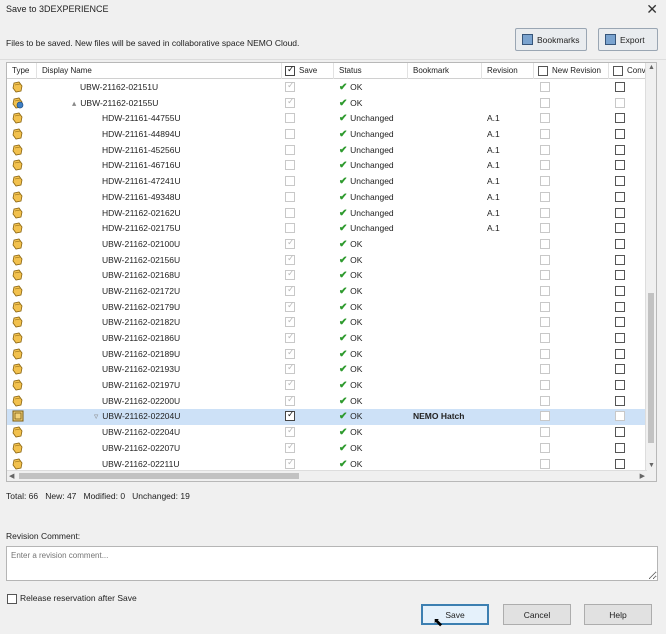  I want to click on table-row: UBW-21162-02179U ✔ OK, so click(327, 308).